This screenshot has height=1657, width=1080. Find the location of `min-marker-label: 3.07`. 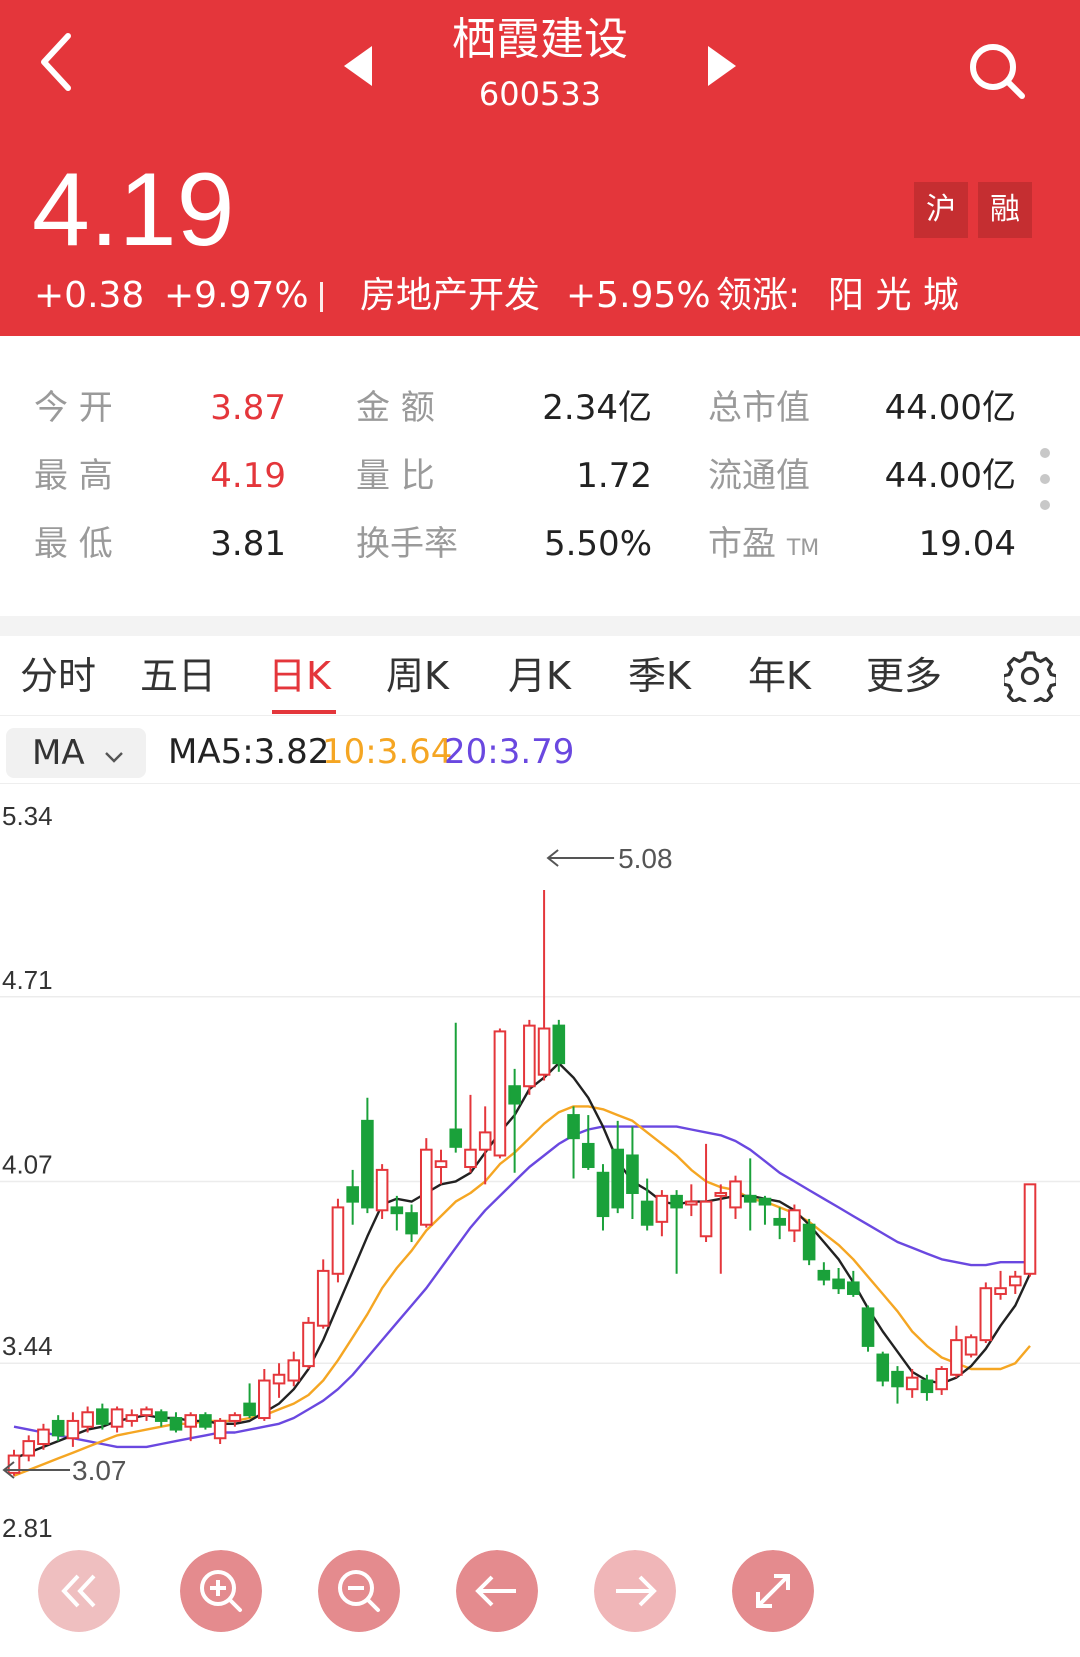

min-marker-label: 3.07 is located at coordinates (99, 1470).